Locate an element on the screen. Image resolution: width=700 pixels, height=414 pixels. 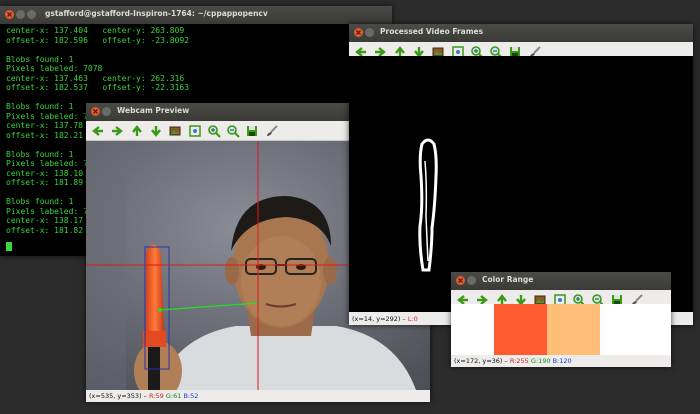
pixel-coords: (x=535, y=353) is located at coordinates (115, 396).